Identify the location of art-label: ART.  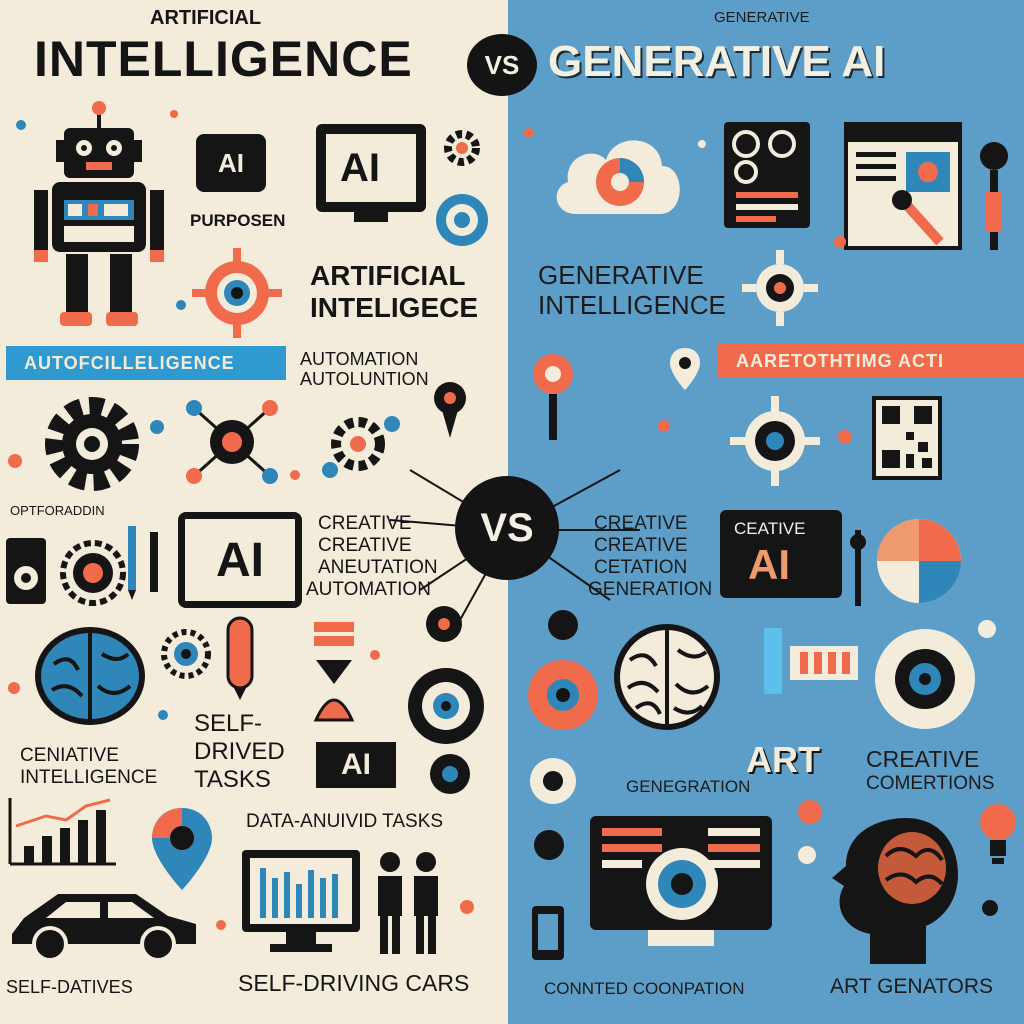
(783, 759).